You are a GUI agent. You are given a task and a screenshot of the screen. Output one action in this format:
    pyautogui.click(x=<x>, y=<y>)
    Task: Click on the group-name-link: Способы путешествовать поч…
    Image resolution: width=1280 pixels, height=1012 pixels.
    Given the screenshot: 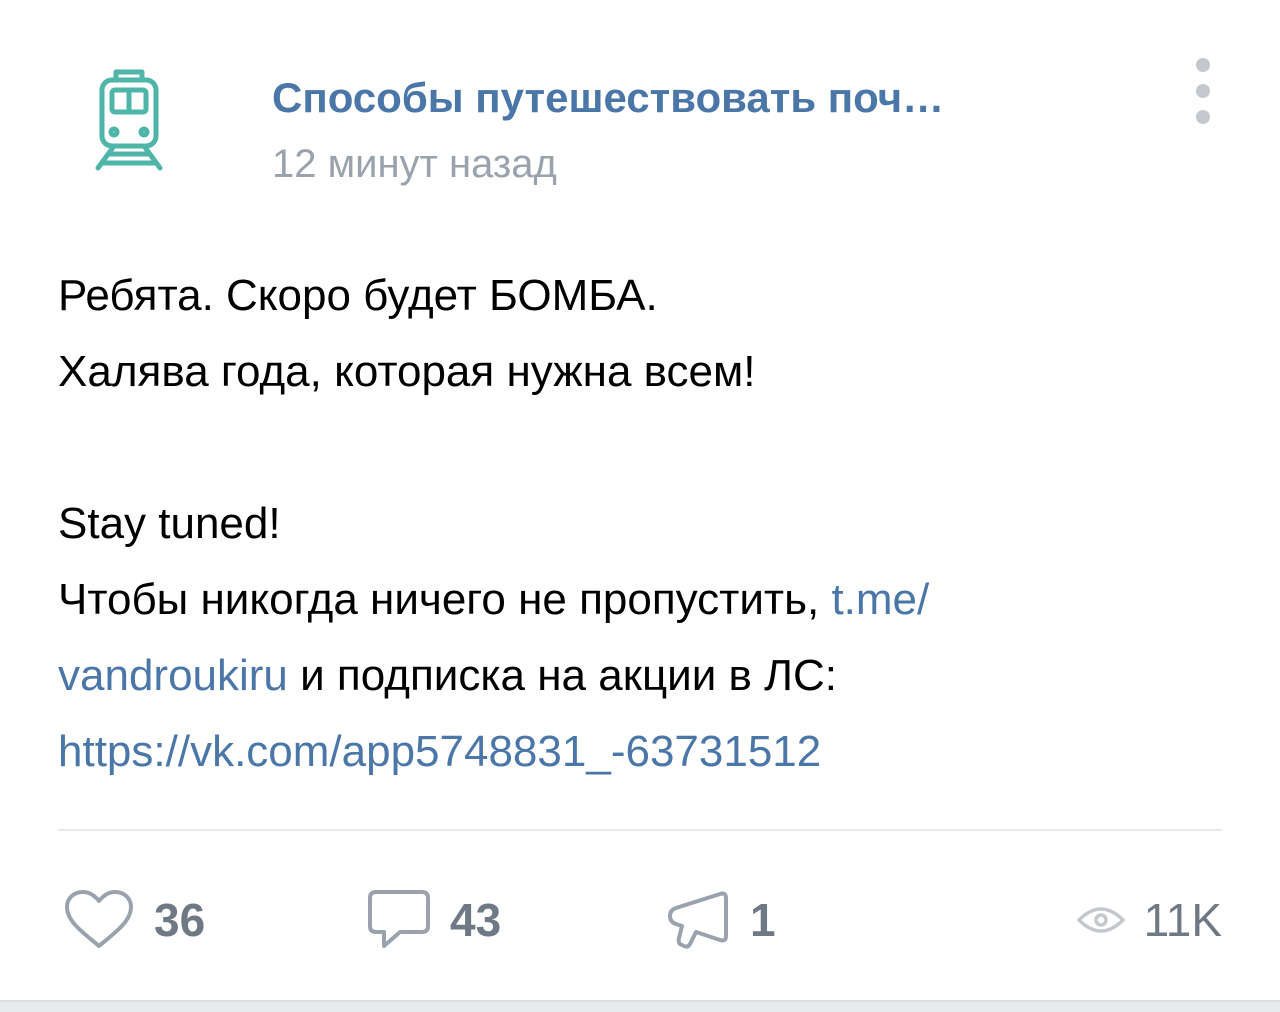 What is the action you would take?
    pyautogui.click(x=682, y=98)
    